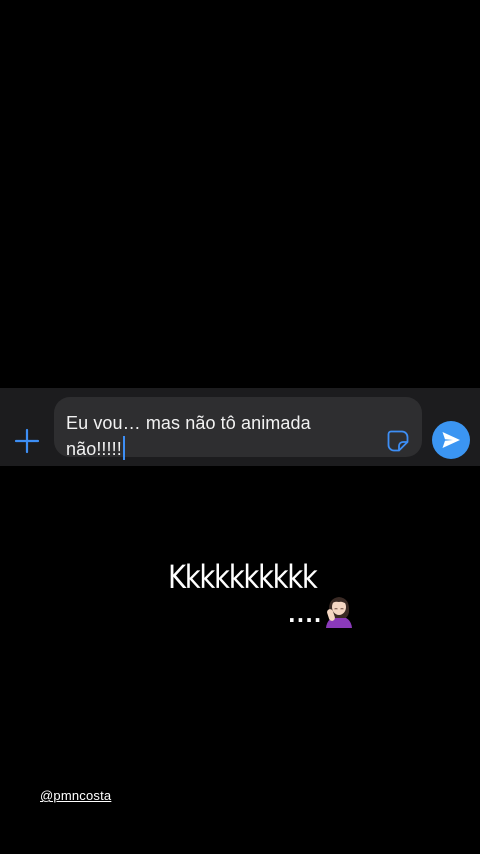 This screenshot has height=854, width=480. What do you see at coordinates (243, 577) in the screenshot?
I see `story-caption-text: Kkkkkkkkkk` at bounding box center [243, 577].